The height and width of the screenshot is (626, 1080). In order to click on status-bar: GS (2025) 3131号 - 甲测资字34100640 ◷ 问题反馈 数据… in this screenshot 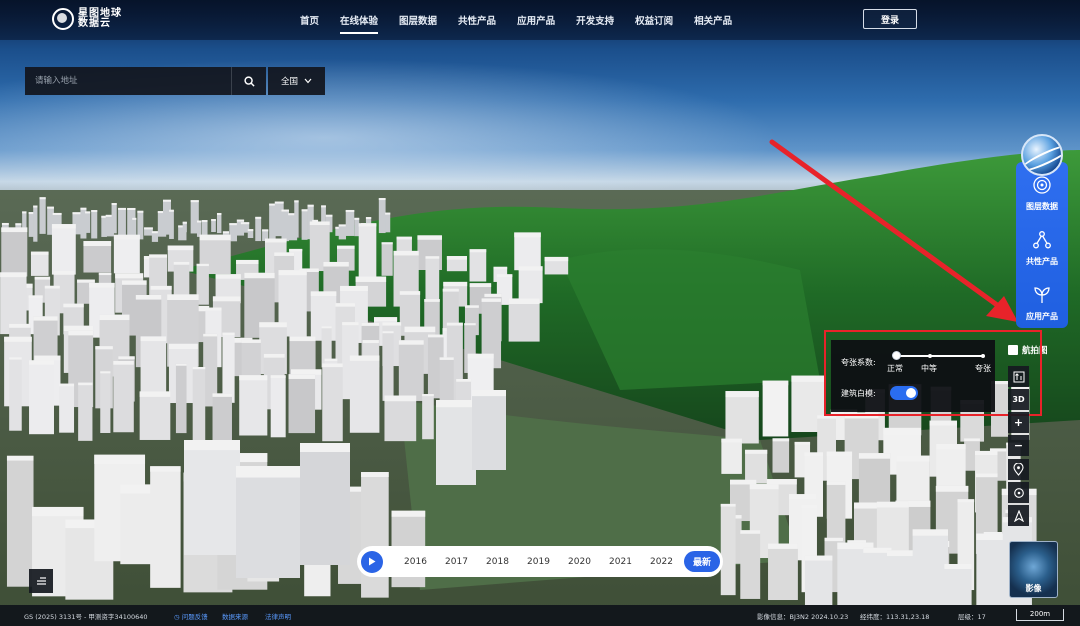, I will do `click(540, 615)`.